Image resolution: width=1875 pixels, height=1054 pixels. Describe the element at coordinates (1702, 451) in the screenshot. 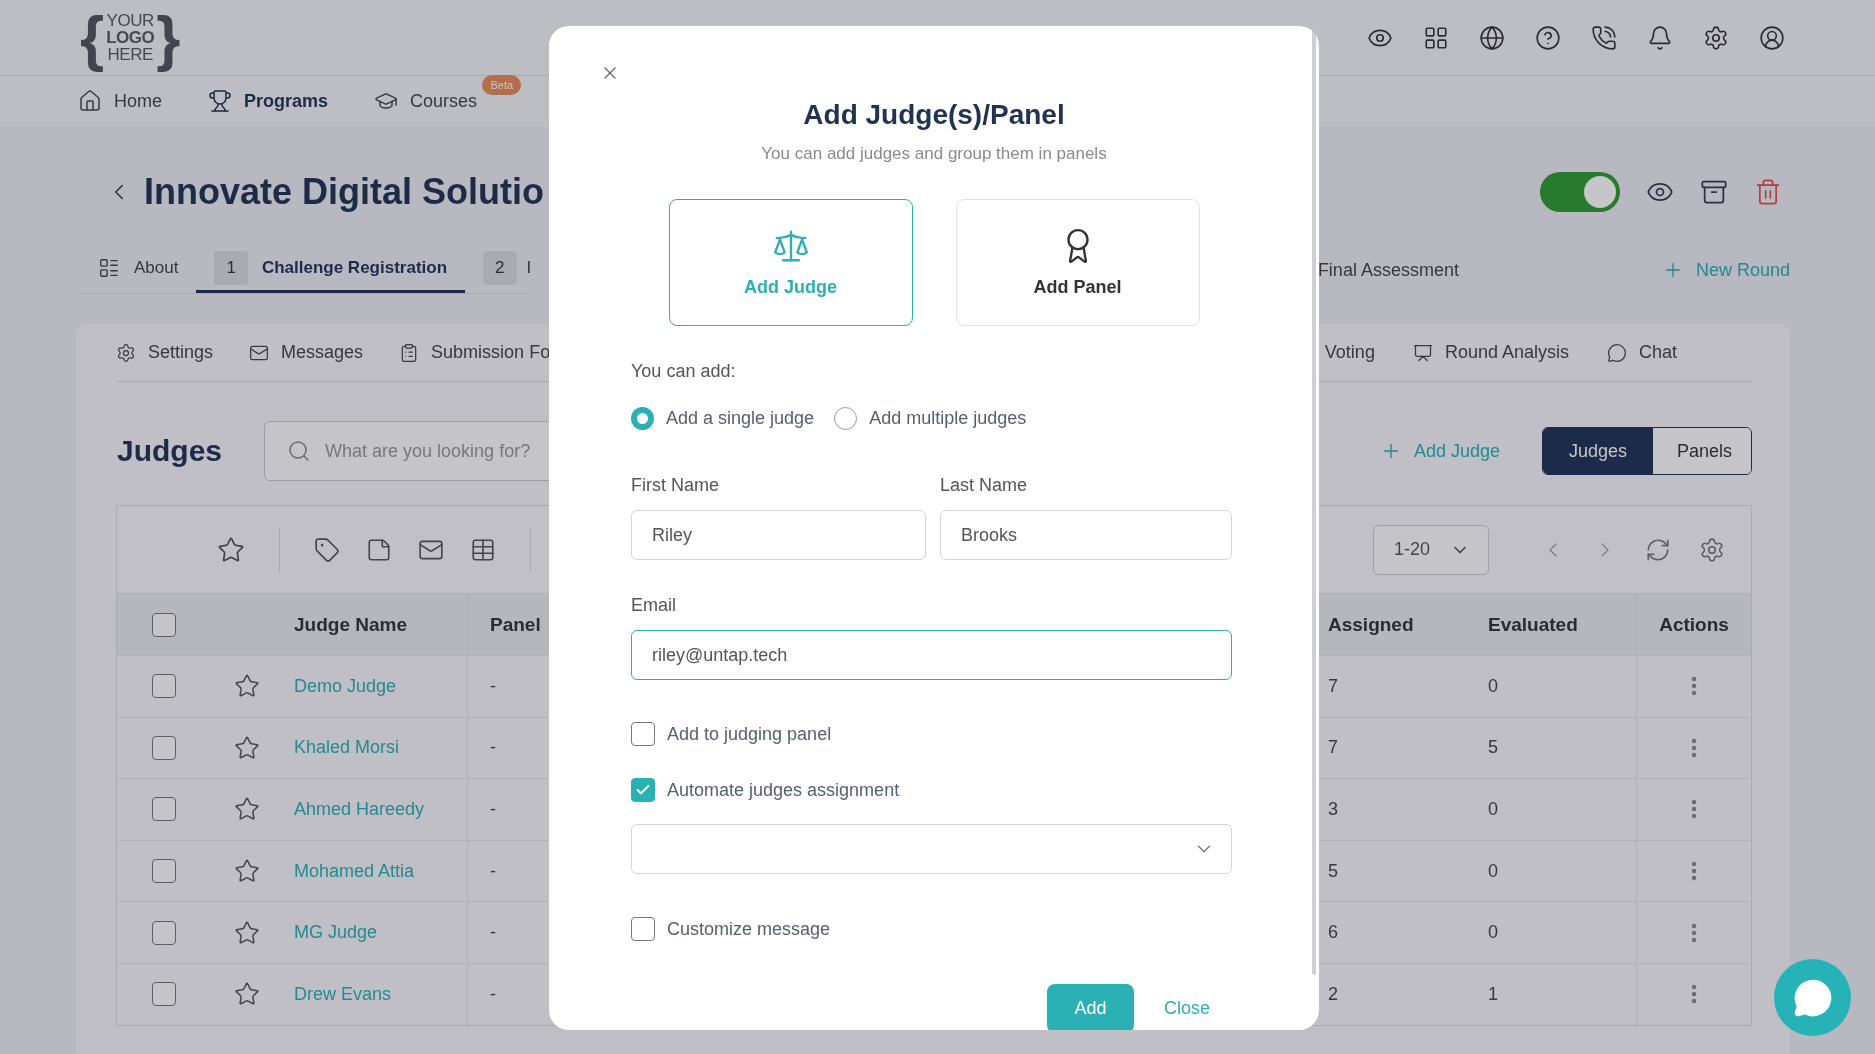

I see `view-toggle: Panels` at that location.